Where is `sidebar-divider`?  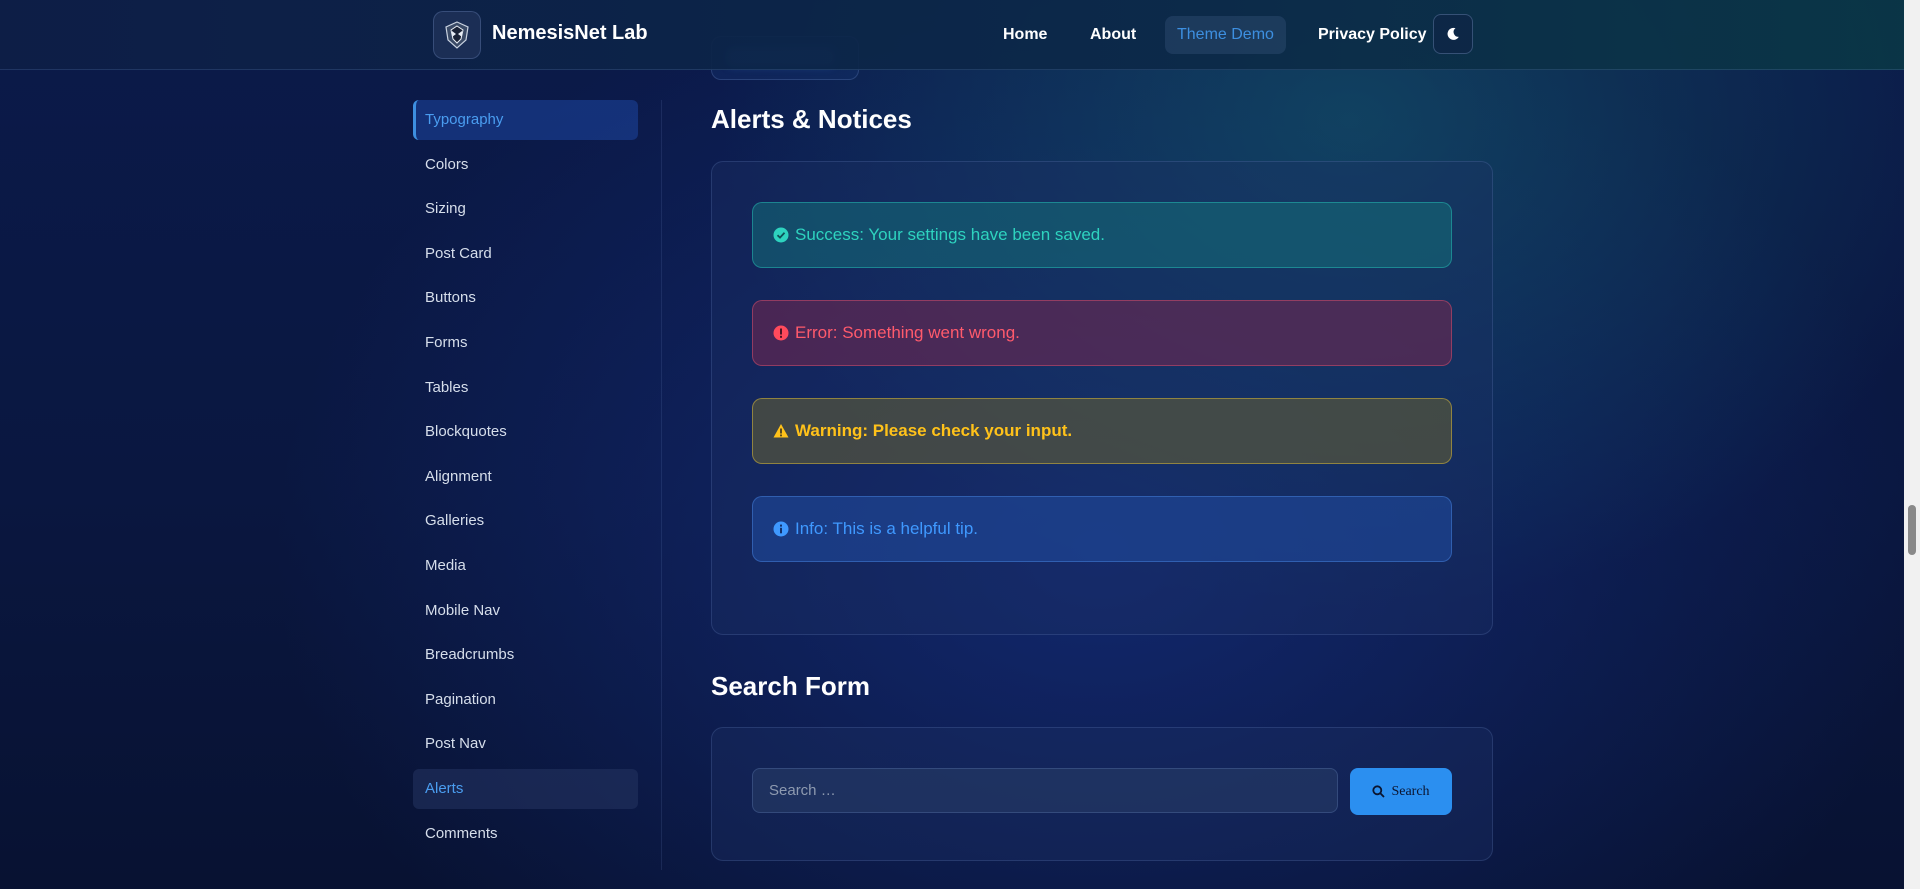 sidebar-divider is located at coordinates (661, 485).